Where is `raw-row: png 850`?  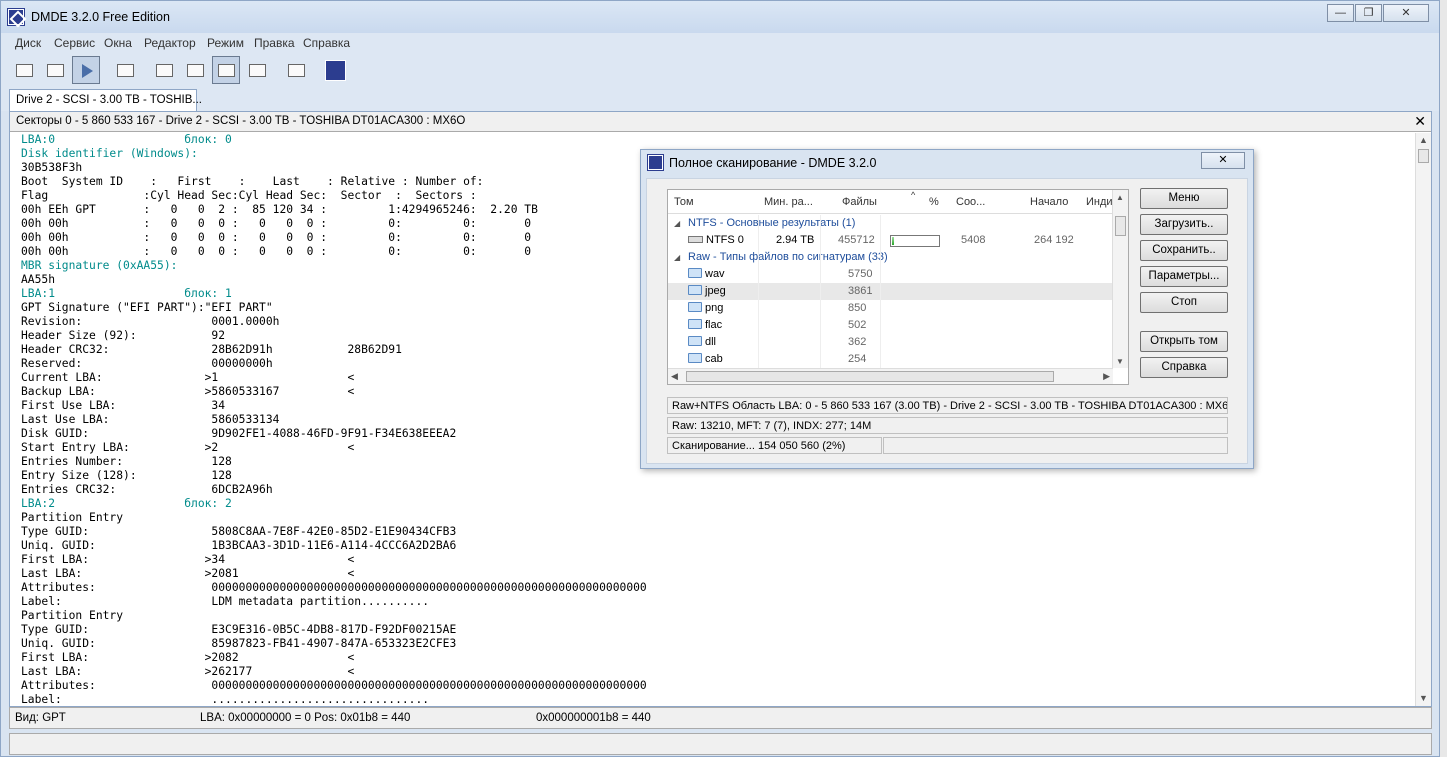
raw-row: png 850 is located at coordinates (890, 308).